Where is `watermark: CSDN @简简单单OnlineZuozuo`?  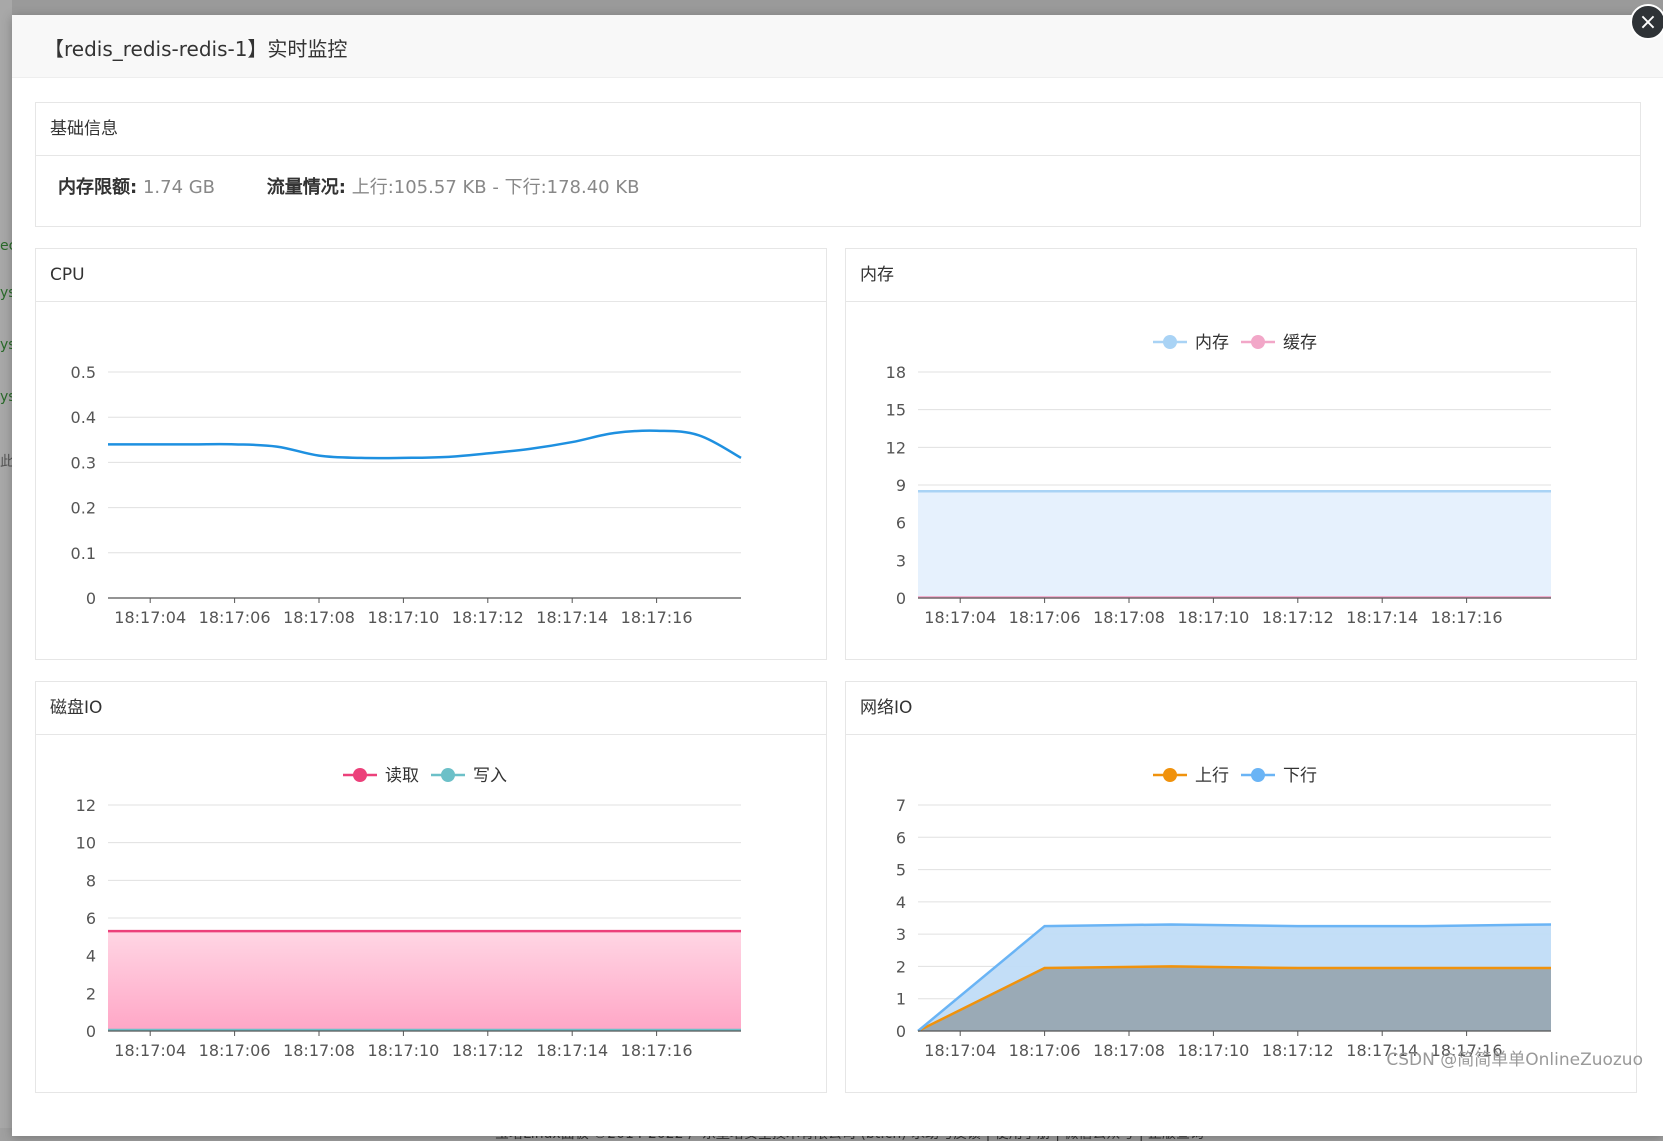
watermark: CSDN @简简单单OnlineZuozuo is located at coordinates (1514, 1060).